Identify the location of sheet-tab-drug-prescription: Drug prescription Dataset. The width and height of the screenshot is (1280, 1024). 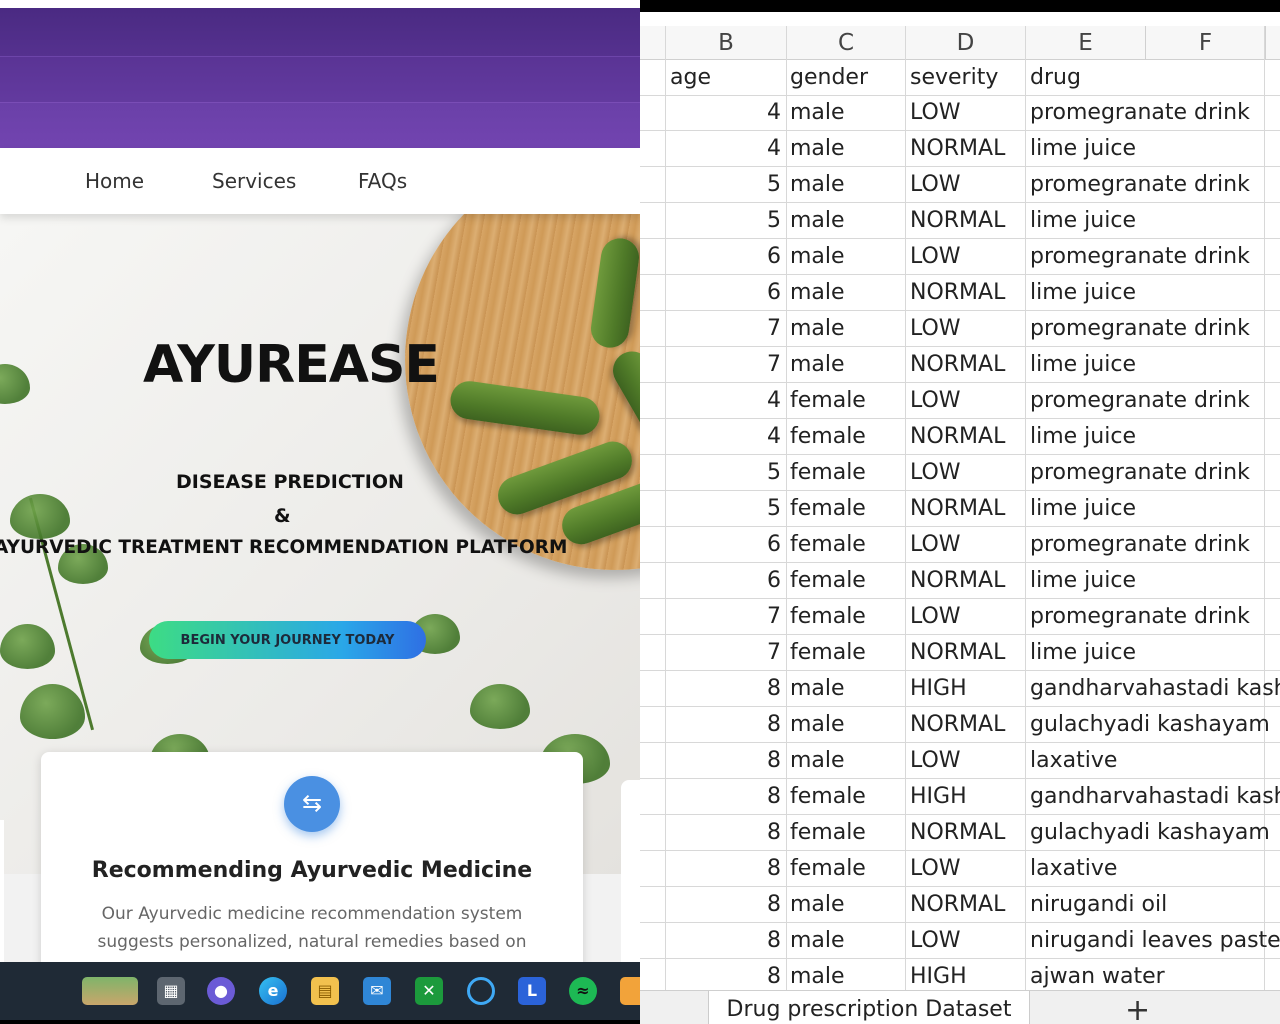
(869, 1007).